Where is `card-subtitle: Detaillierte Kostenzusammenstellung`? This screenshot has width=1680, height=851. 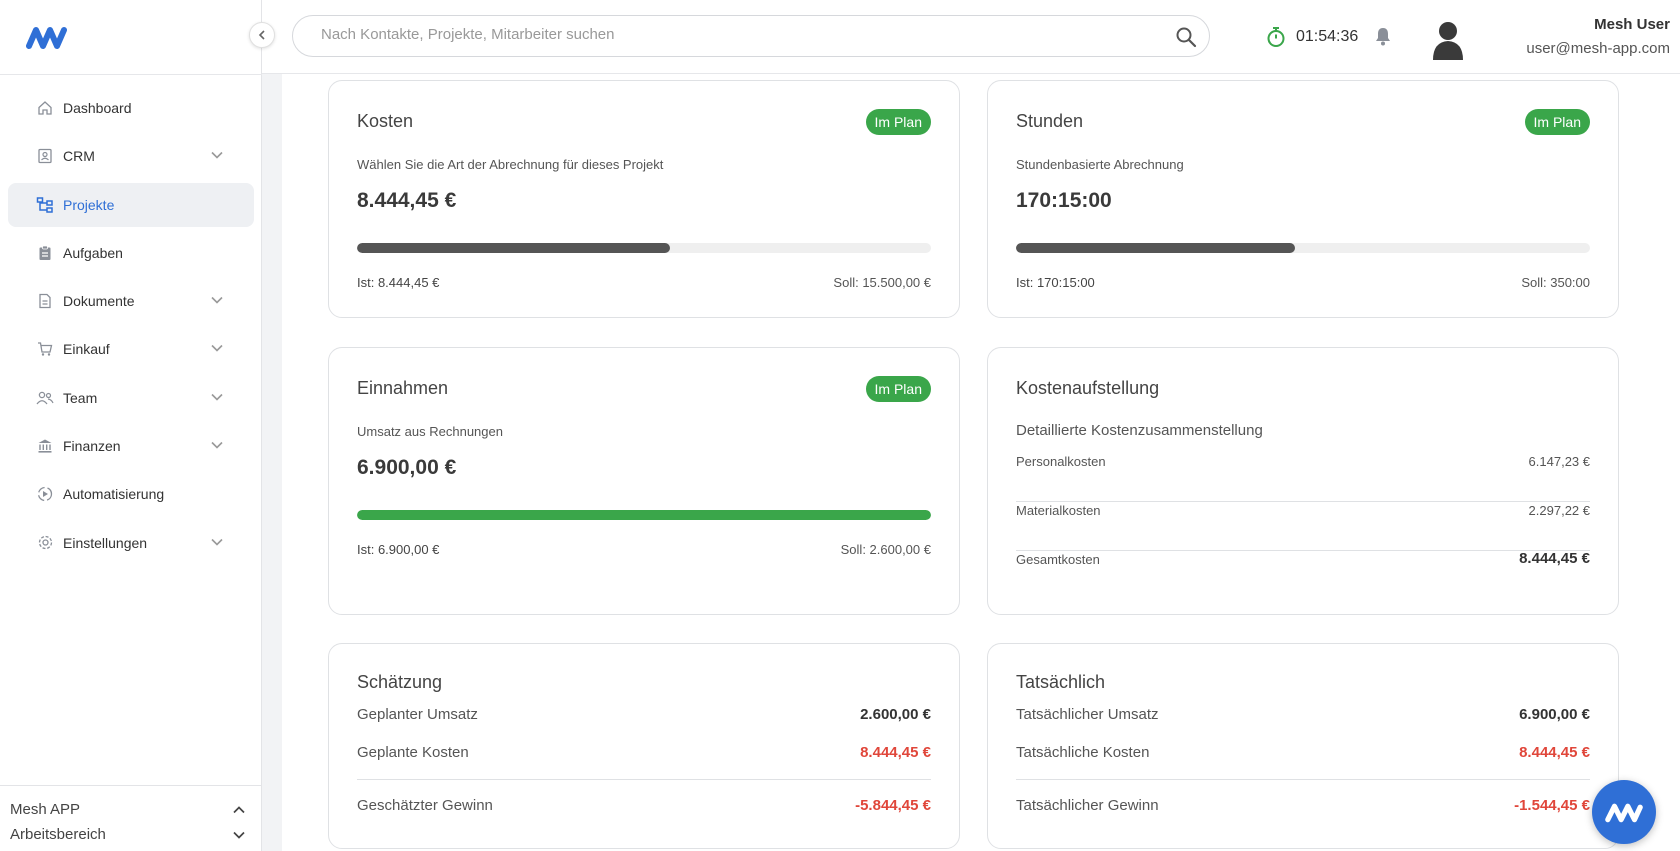
card-subtitle: Detaillierte Kostenzusammenstellung is located at coordinates (1139, 430).